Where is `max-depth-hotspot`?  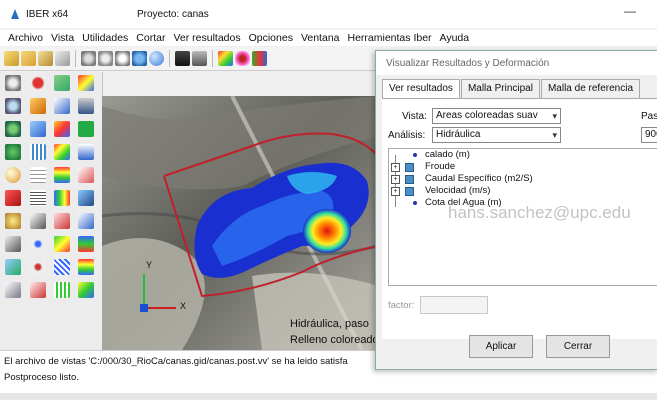 max-depth-hotspot is located at coordinates (327, 231).